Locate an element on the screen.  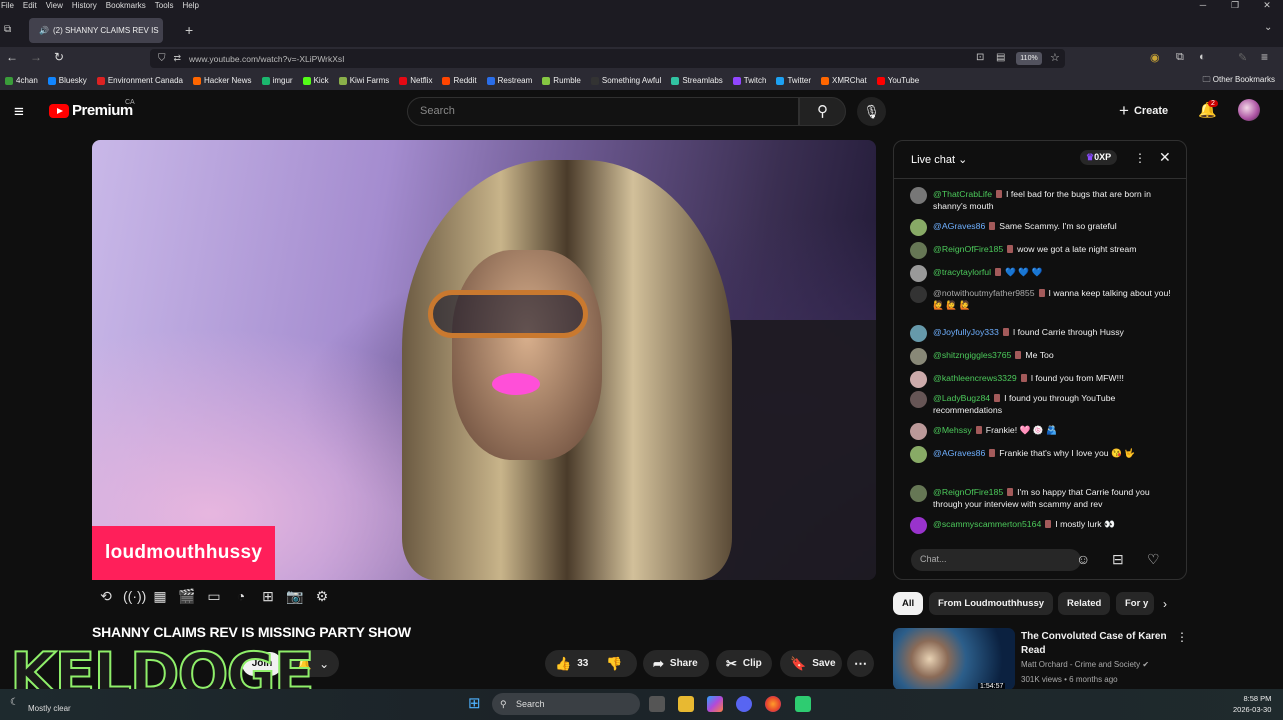
puzzle-icon: ⧉ is located at coordinates (1180, 57).